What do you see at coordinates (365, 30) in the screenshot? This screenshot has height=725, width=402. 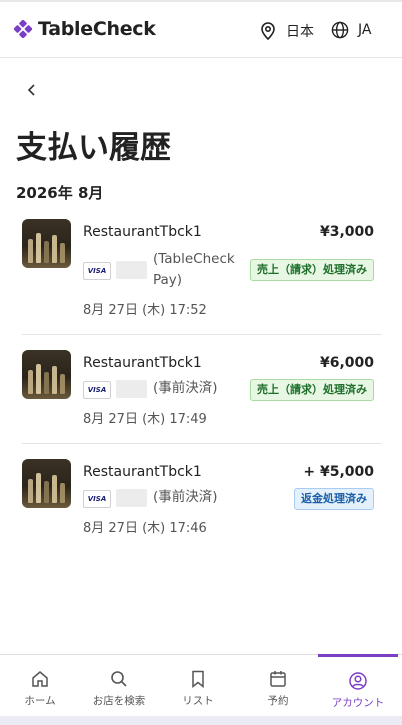 I see `language-label: JA` at bounding box center [365, 30].